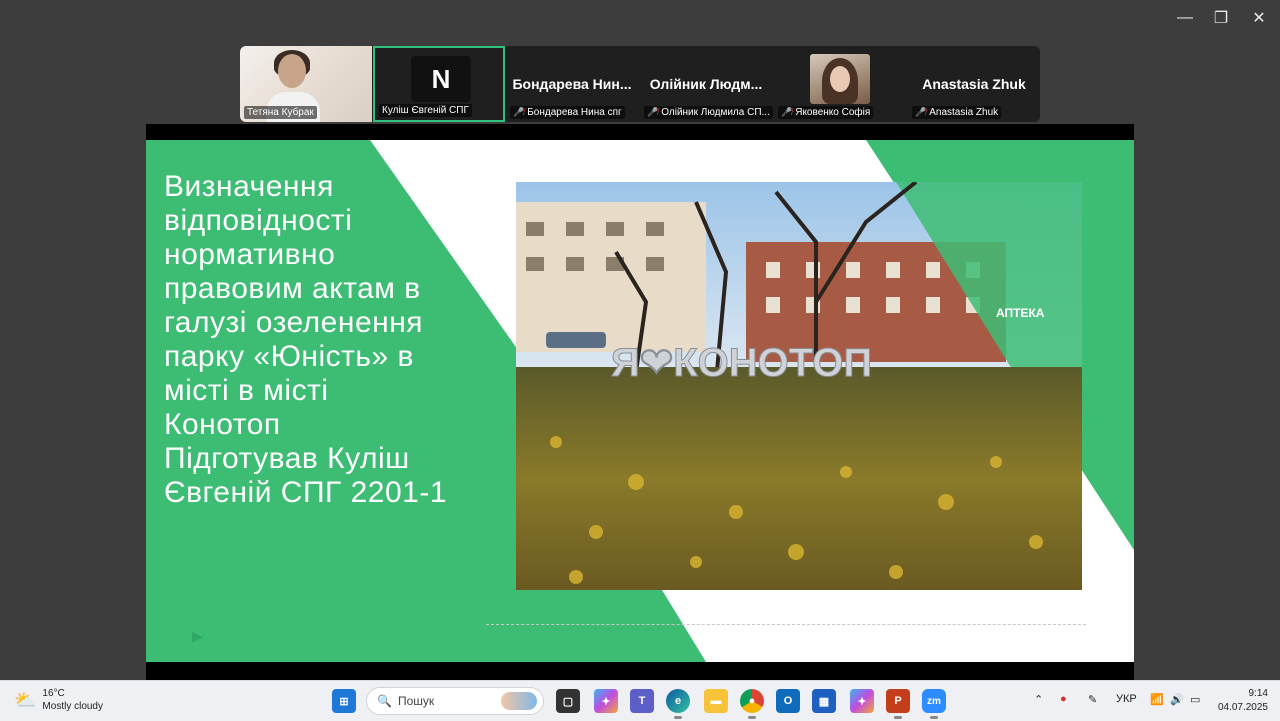  I want to click on participant-tile-active-speaker: N Куліш Євгеній СПГ, so click(439, 84).